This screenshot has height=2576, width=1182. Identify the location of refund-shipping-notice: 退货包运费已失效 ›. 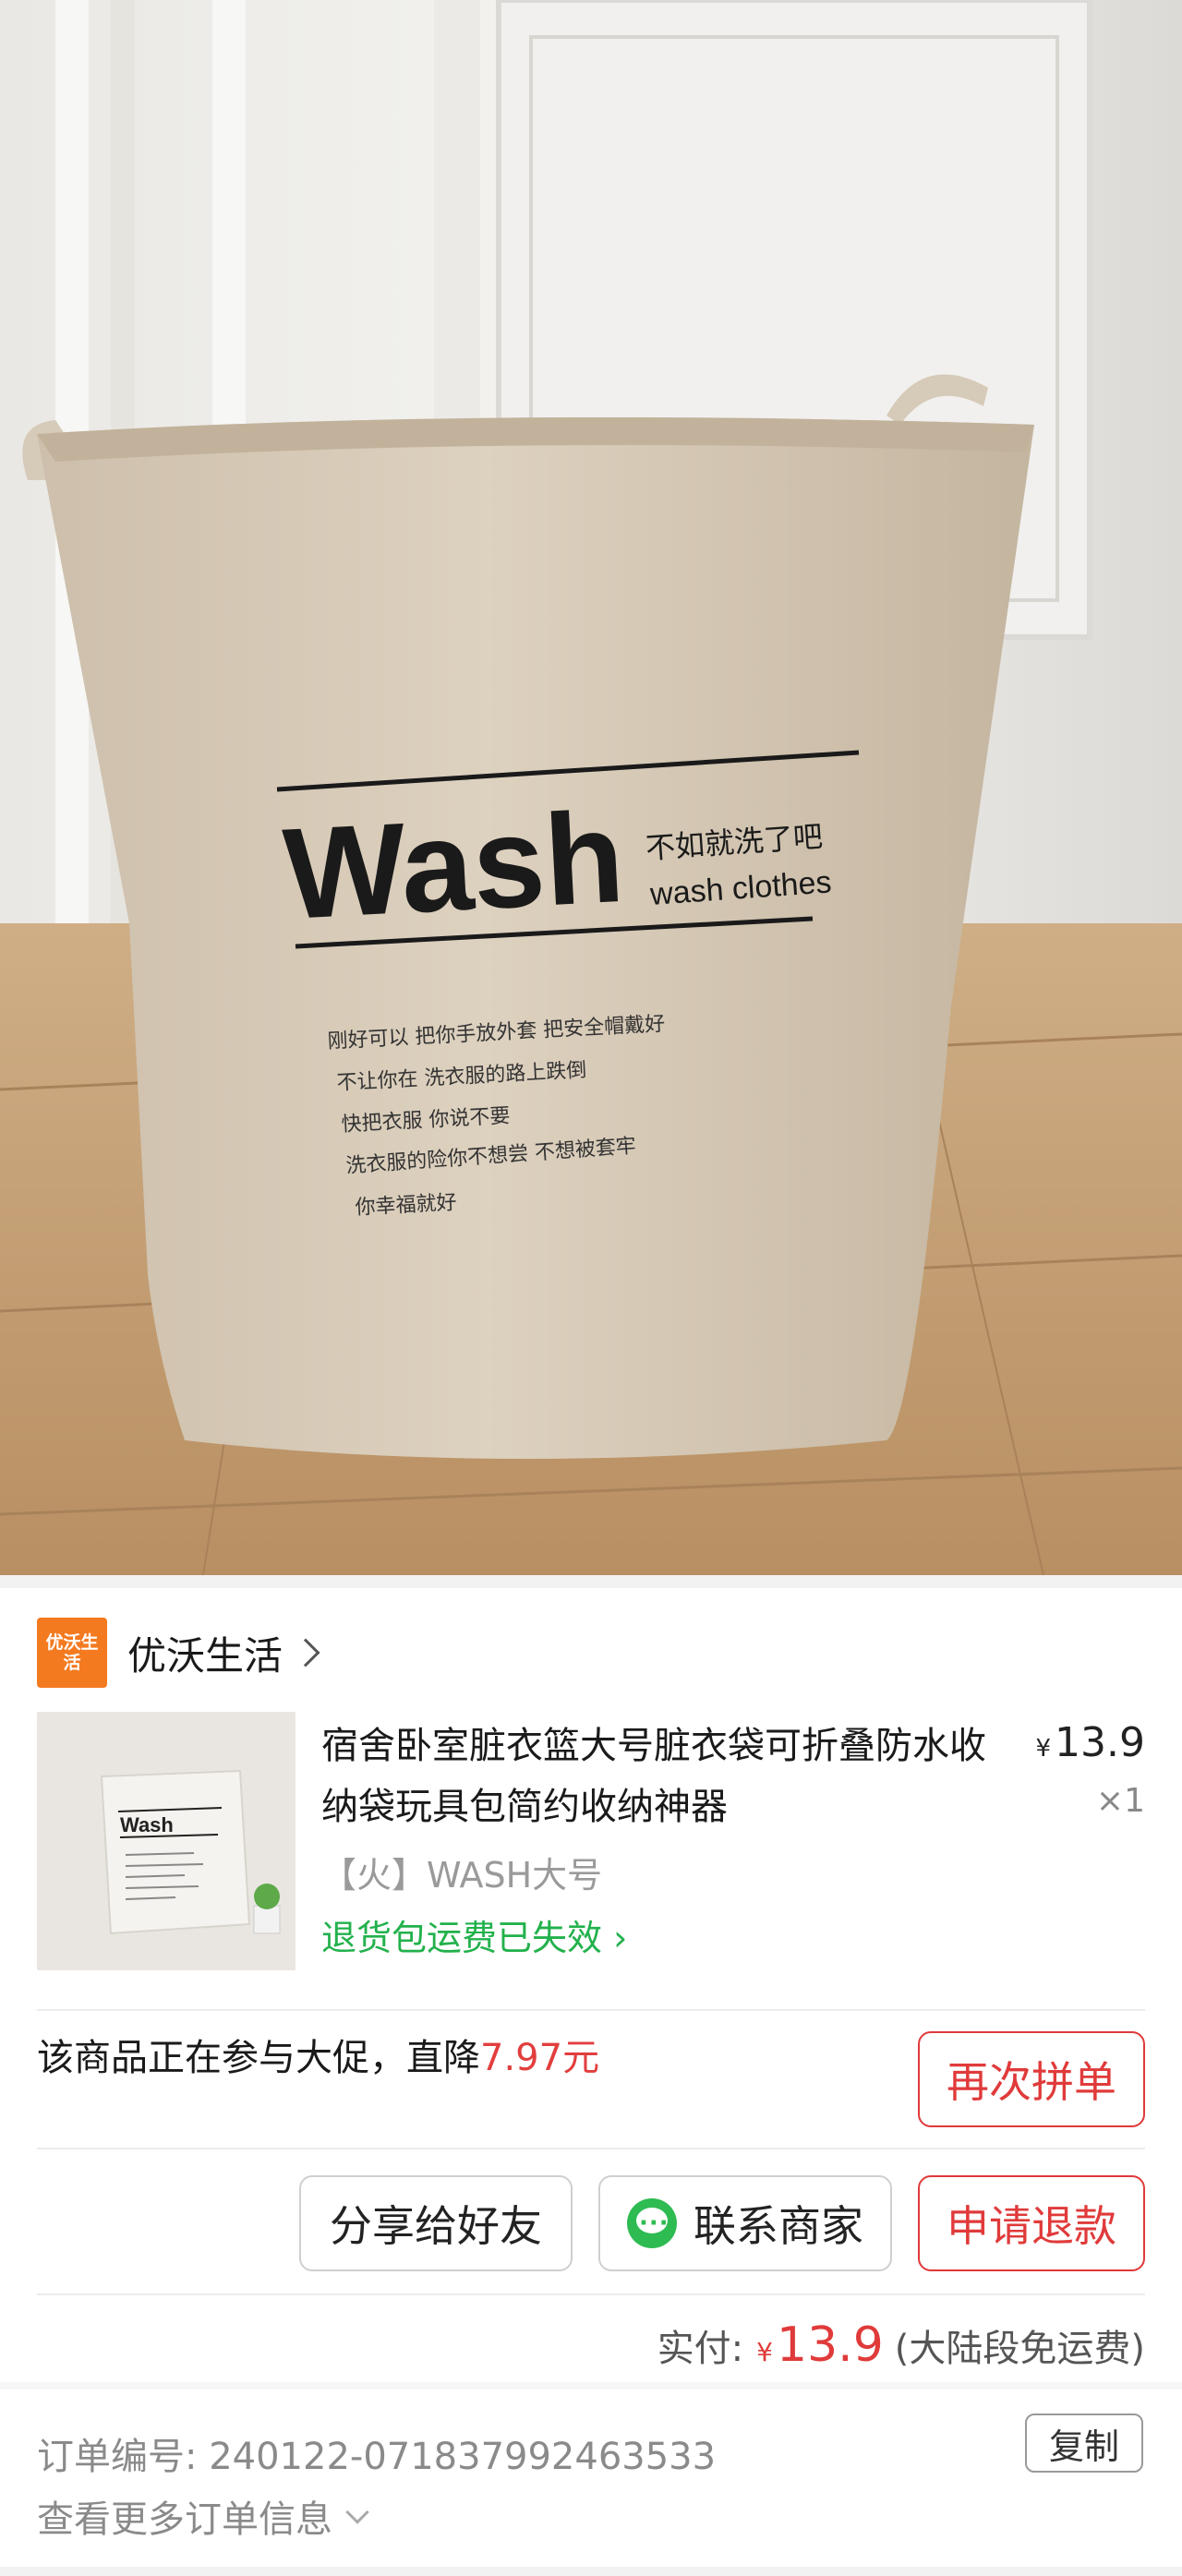
(474, 1934).